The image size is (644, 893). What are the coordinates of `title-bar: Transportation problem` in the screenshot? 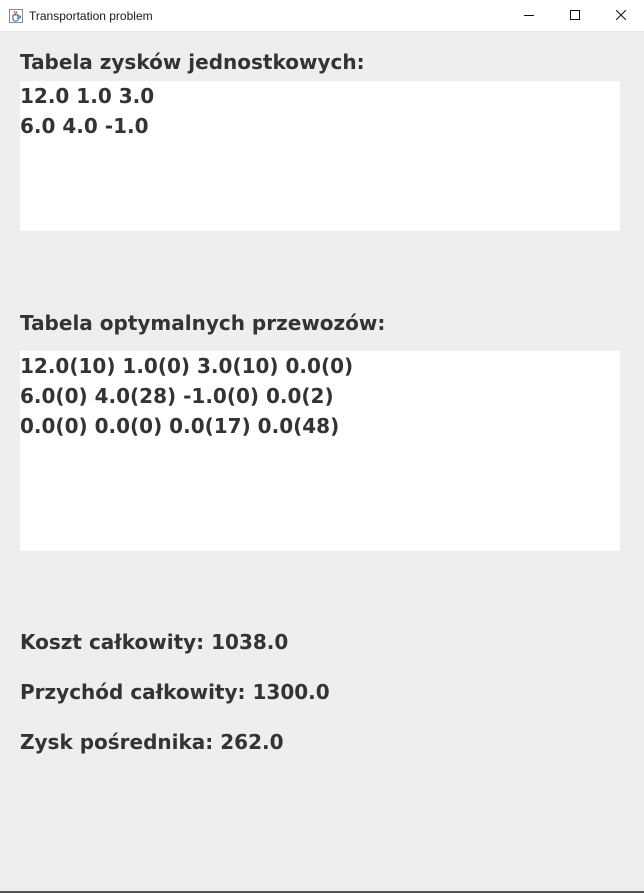 It's located at (322, 16).